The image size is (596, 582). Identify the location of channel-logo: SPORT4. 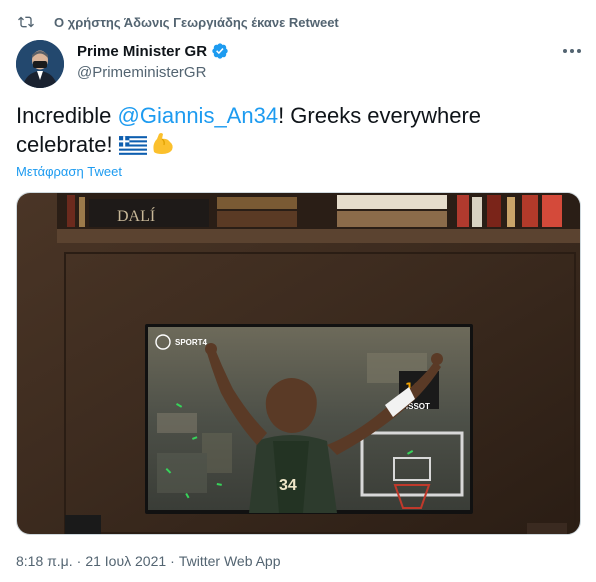
(191, 342).